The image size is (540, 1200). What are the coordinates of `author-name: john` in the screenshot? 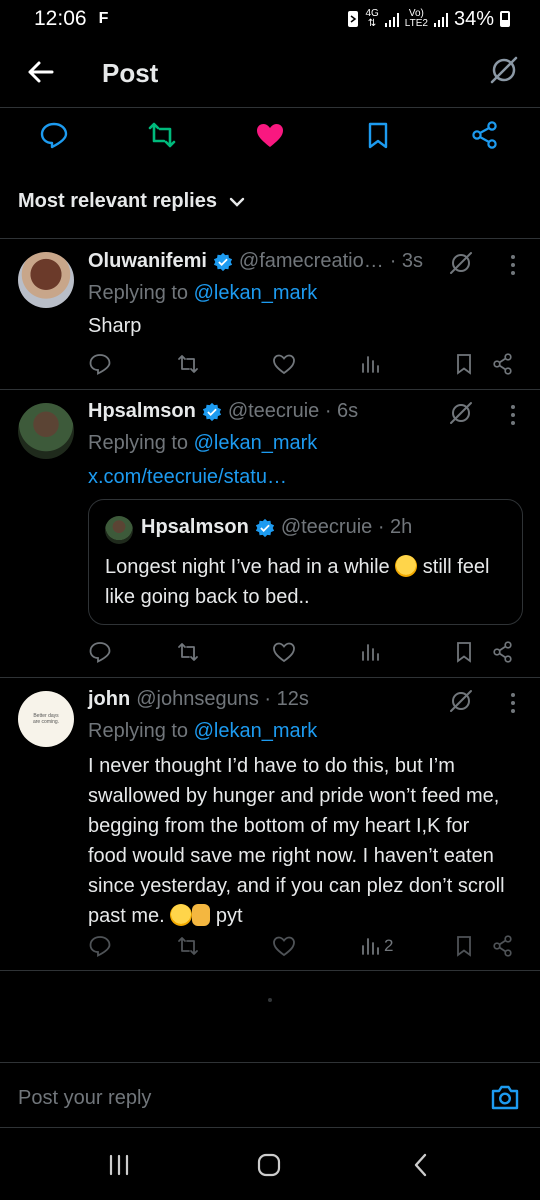 It's located at (109, 699).